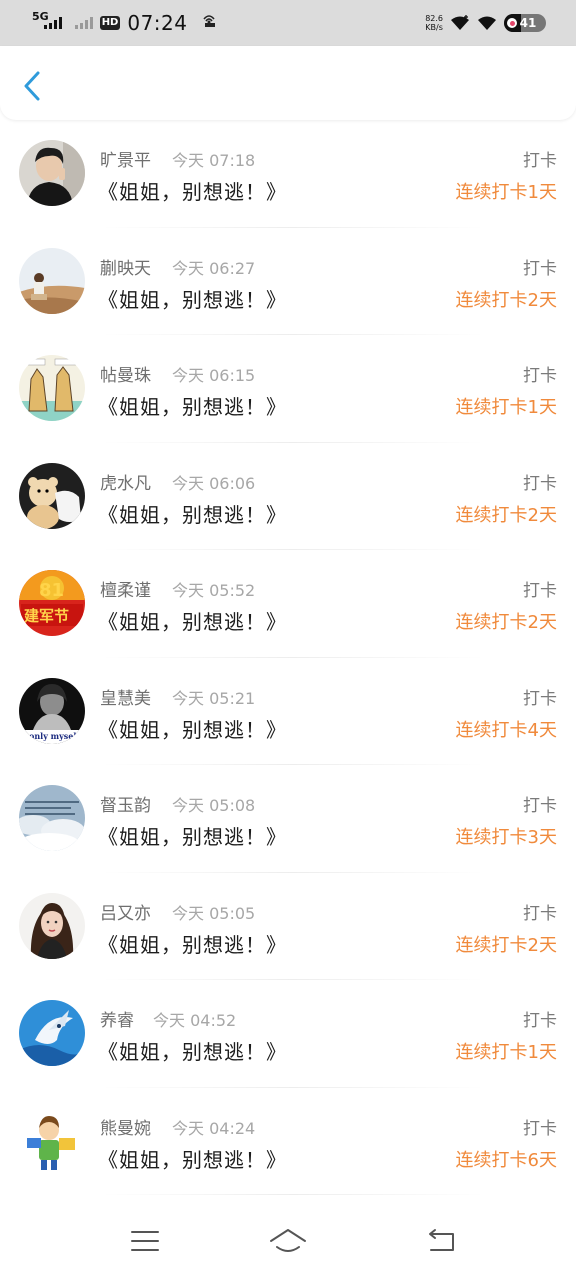 Image resolution: width=576 pixels, height=1280 pixels. What do you see at coordinates (46, 616) in the screenshot?
I see `avatar-text: 建军节` at bounding box center [46, 616].